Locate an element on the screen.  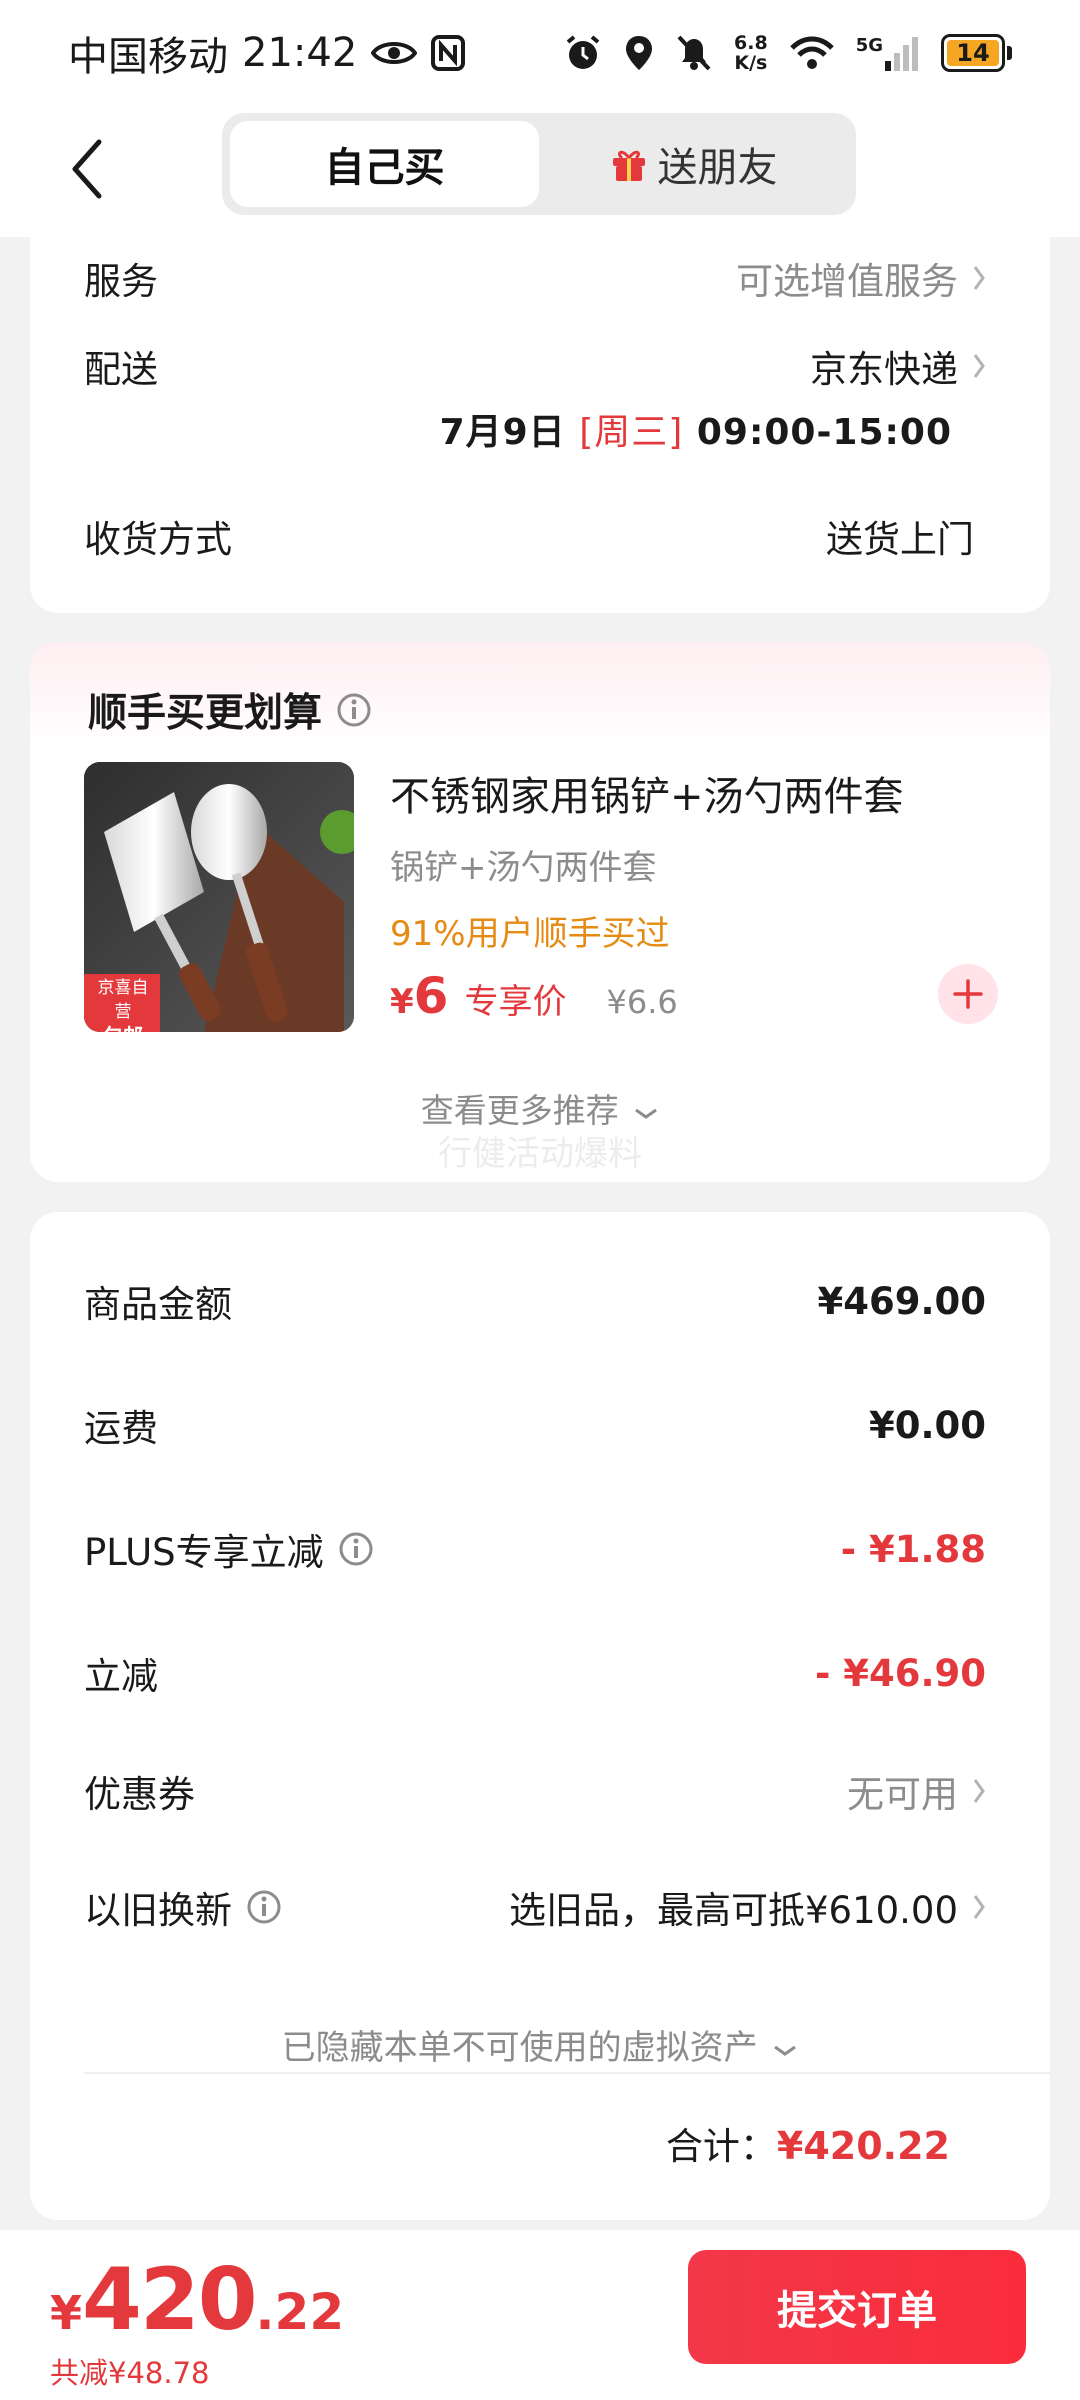
total-row: 合计： ¥420.22 is located at coordinates (808, 2143).